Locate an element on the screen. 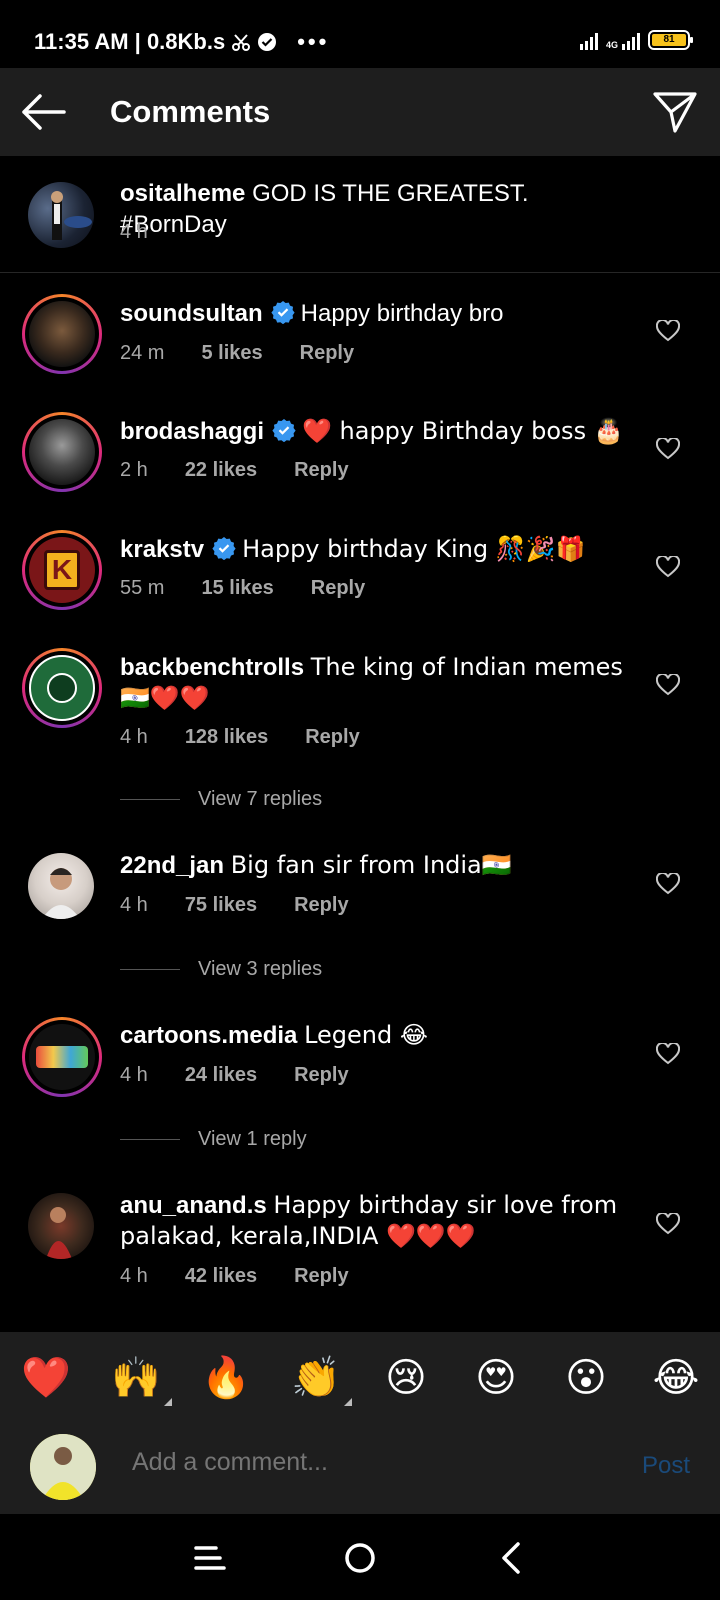 This screenshot has height=1600, width=720. comment-likes: 128 likes is located at coordinates (226, 737).